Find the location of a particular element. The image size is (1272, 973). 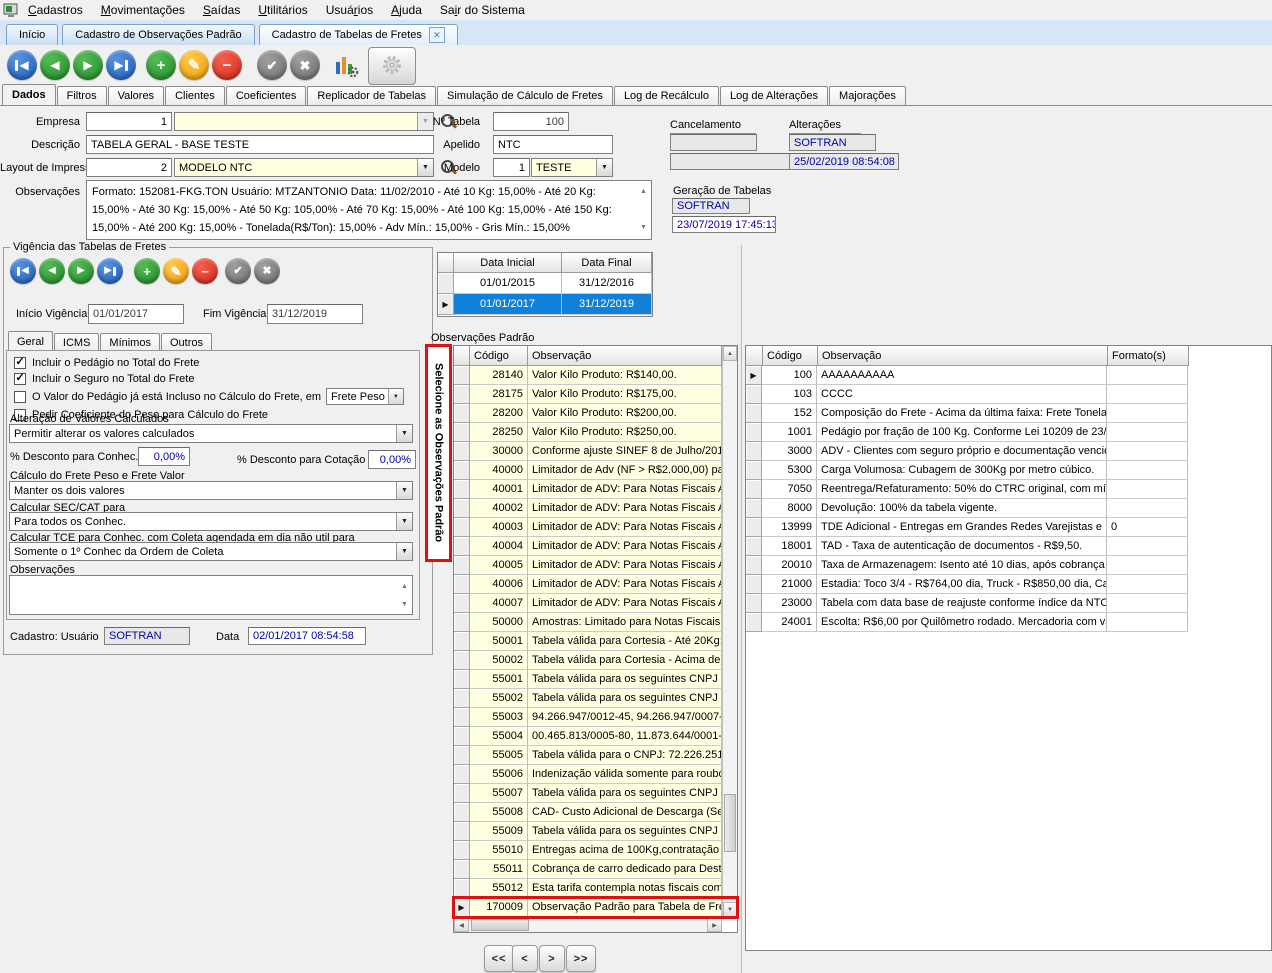

scroll-right-icon: ▶ is located at coordinates (714, 925).